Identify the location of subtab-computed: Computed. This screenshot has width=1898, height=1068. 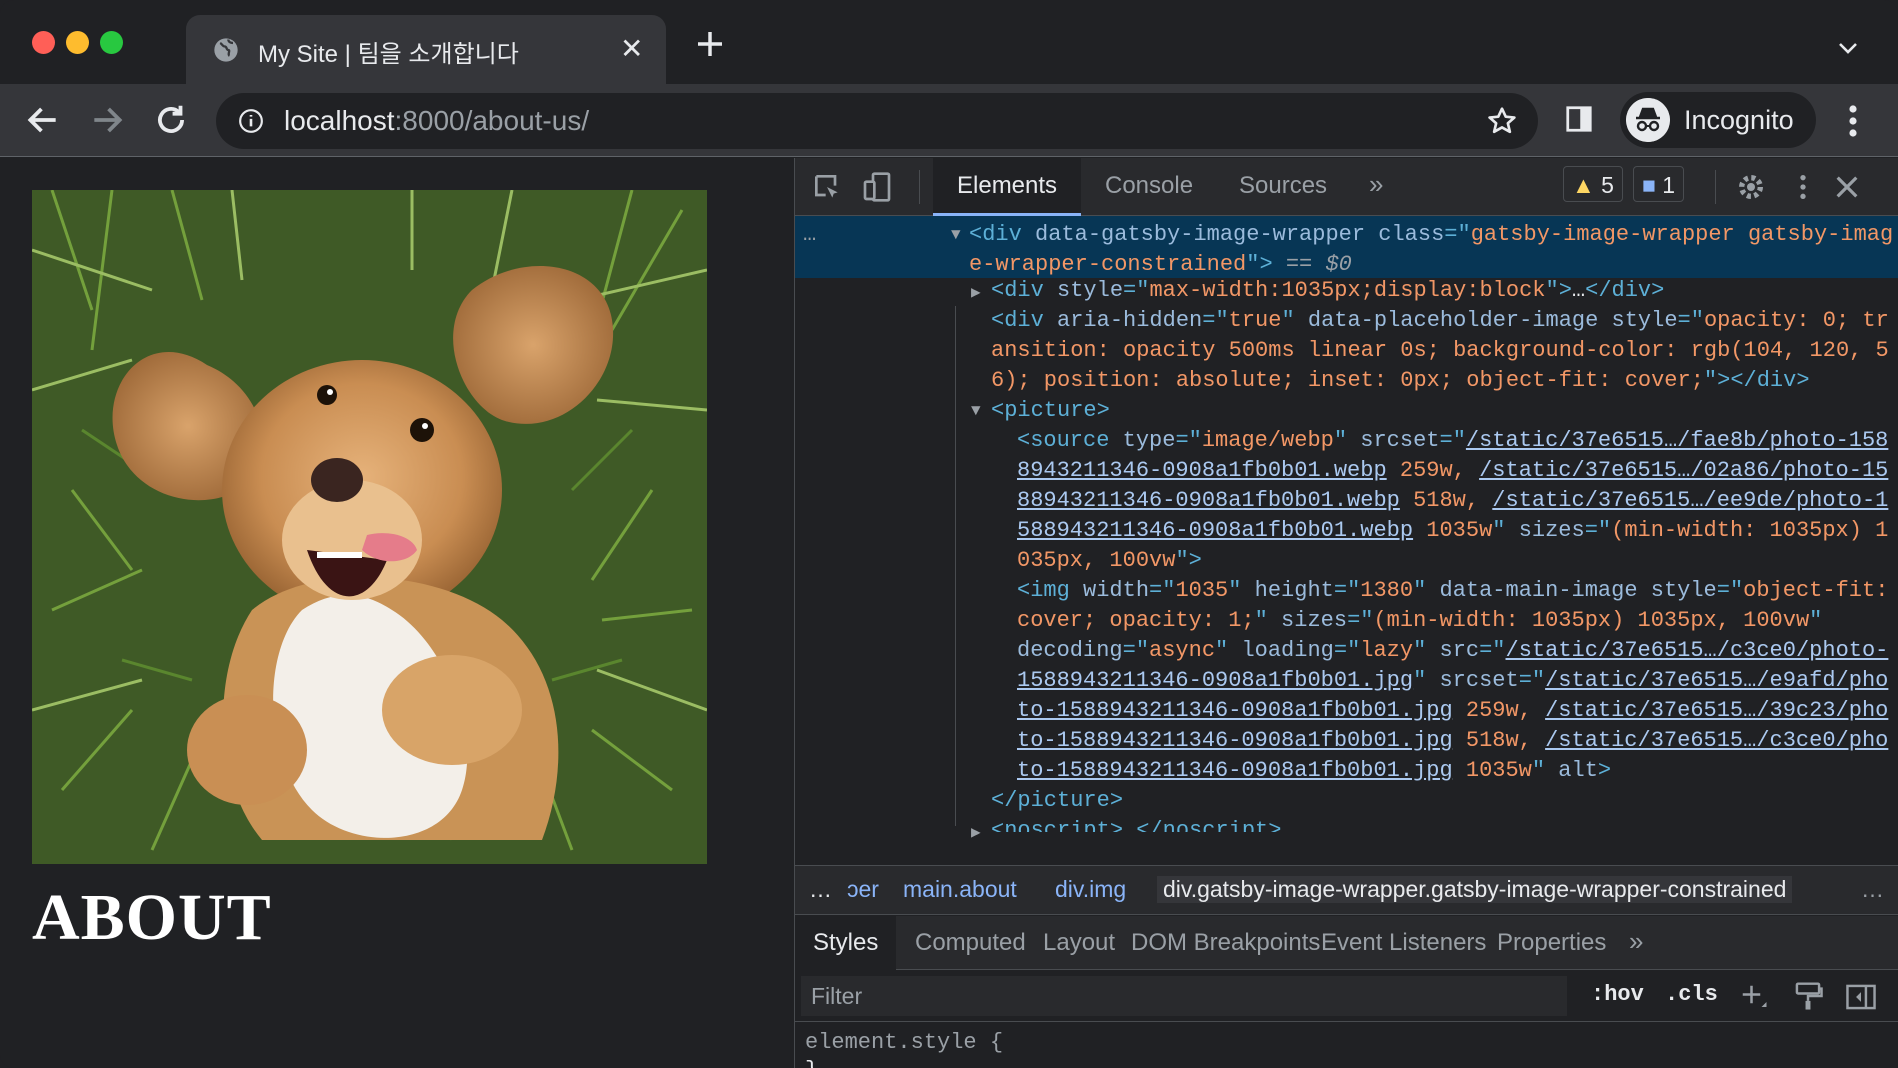
(970, 943).